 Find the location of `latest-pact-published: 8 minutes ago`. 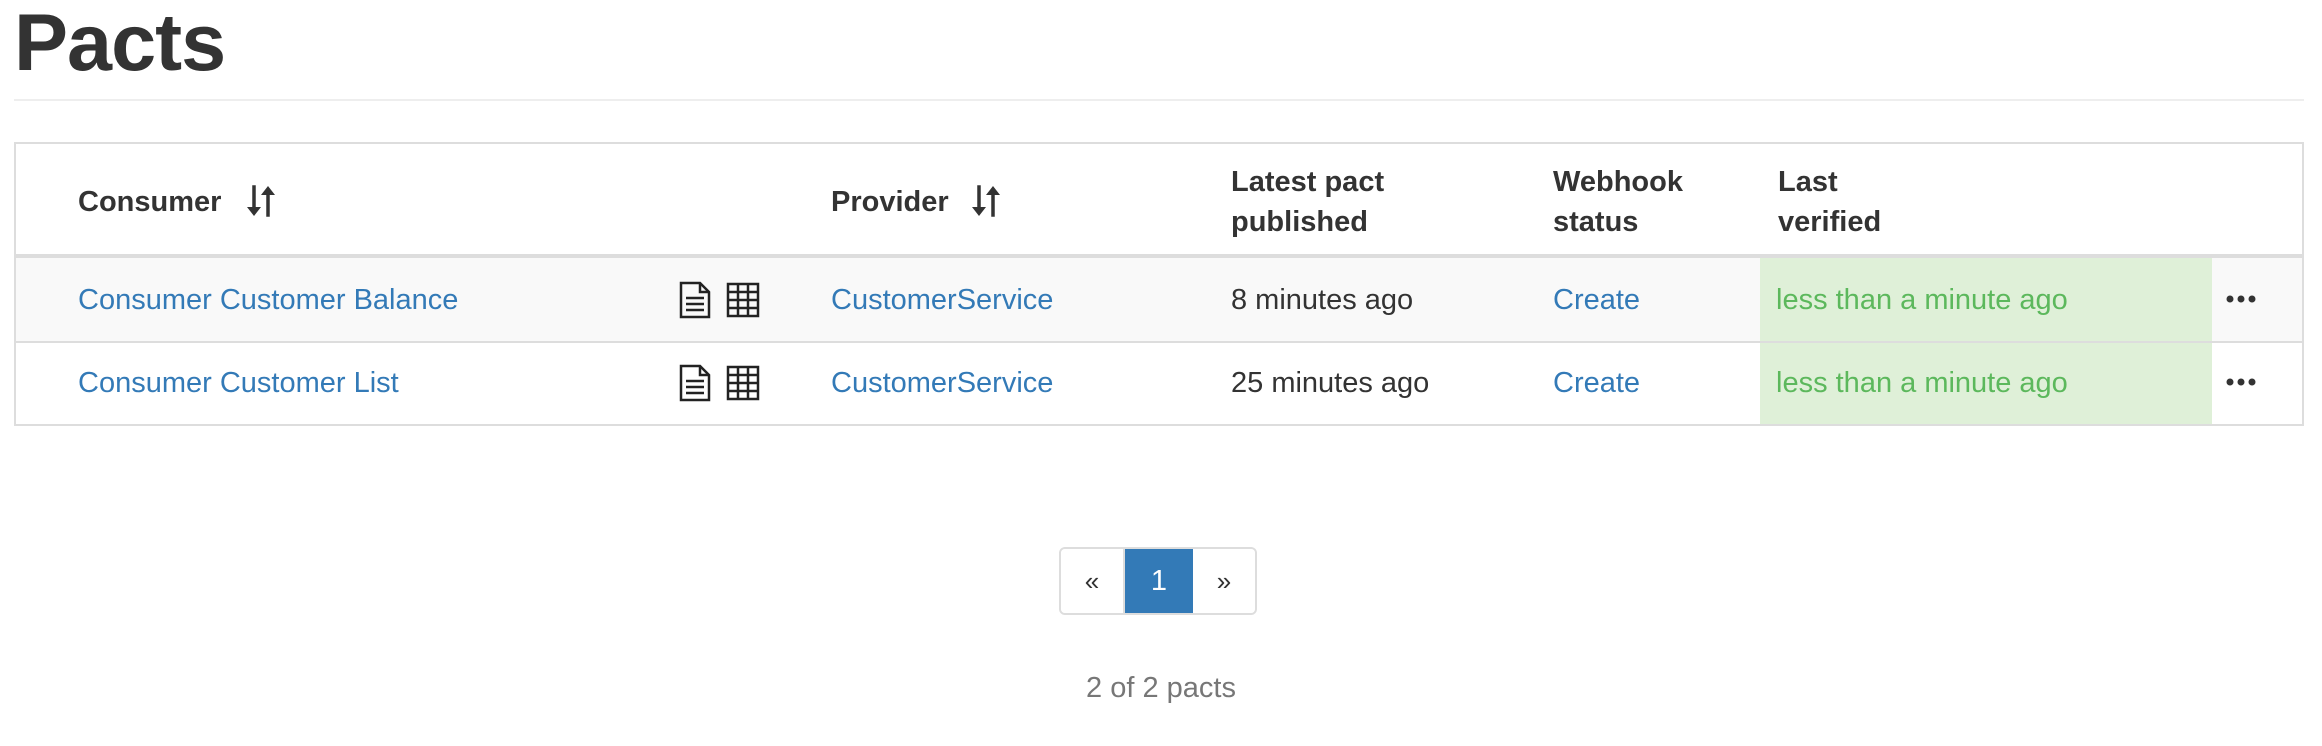

latest-pact-published: 8 minutes ago is located at coordinates (1322, 300).